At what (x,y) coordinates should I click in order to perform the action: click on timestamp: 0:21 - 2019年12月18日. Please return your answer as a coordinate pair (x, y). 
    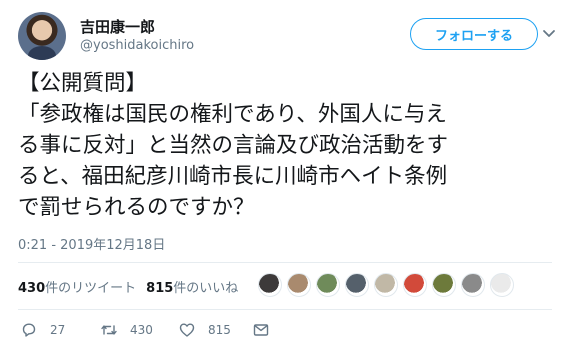
    Looking at the image, I should click on (91, 243).